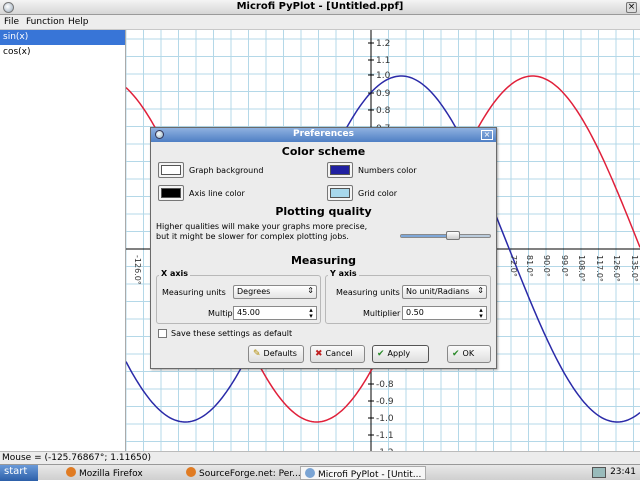 The width and height of the screenshot is (640, 481). I want to click on close-window-button: ×, so click(631, 7).